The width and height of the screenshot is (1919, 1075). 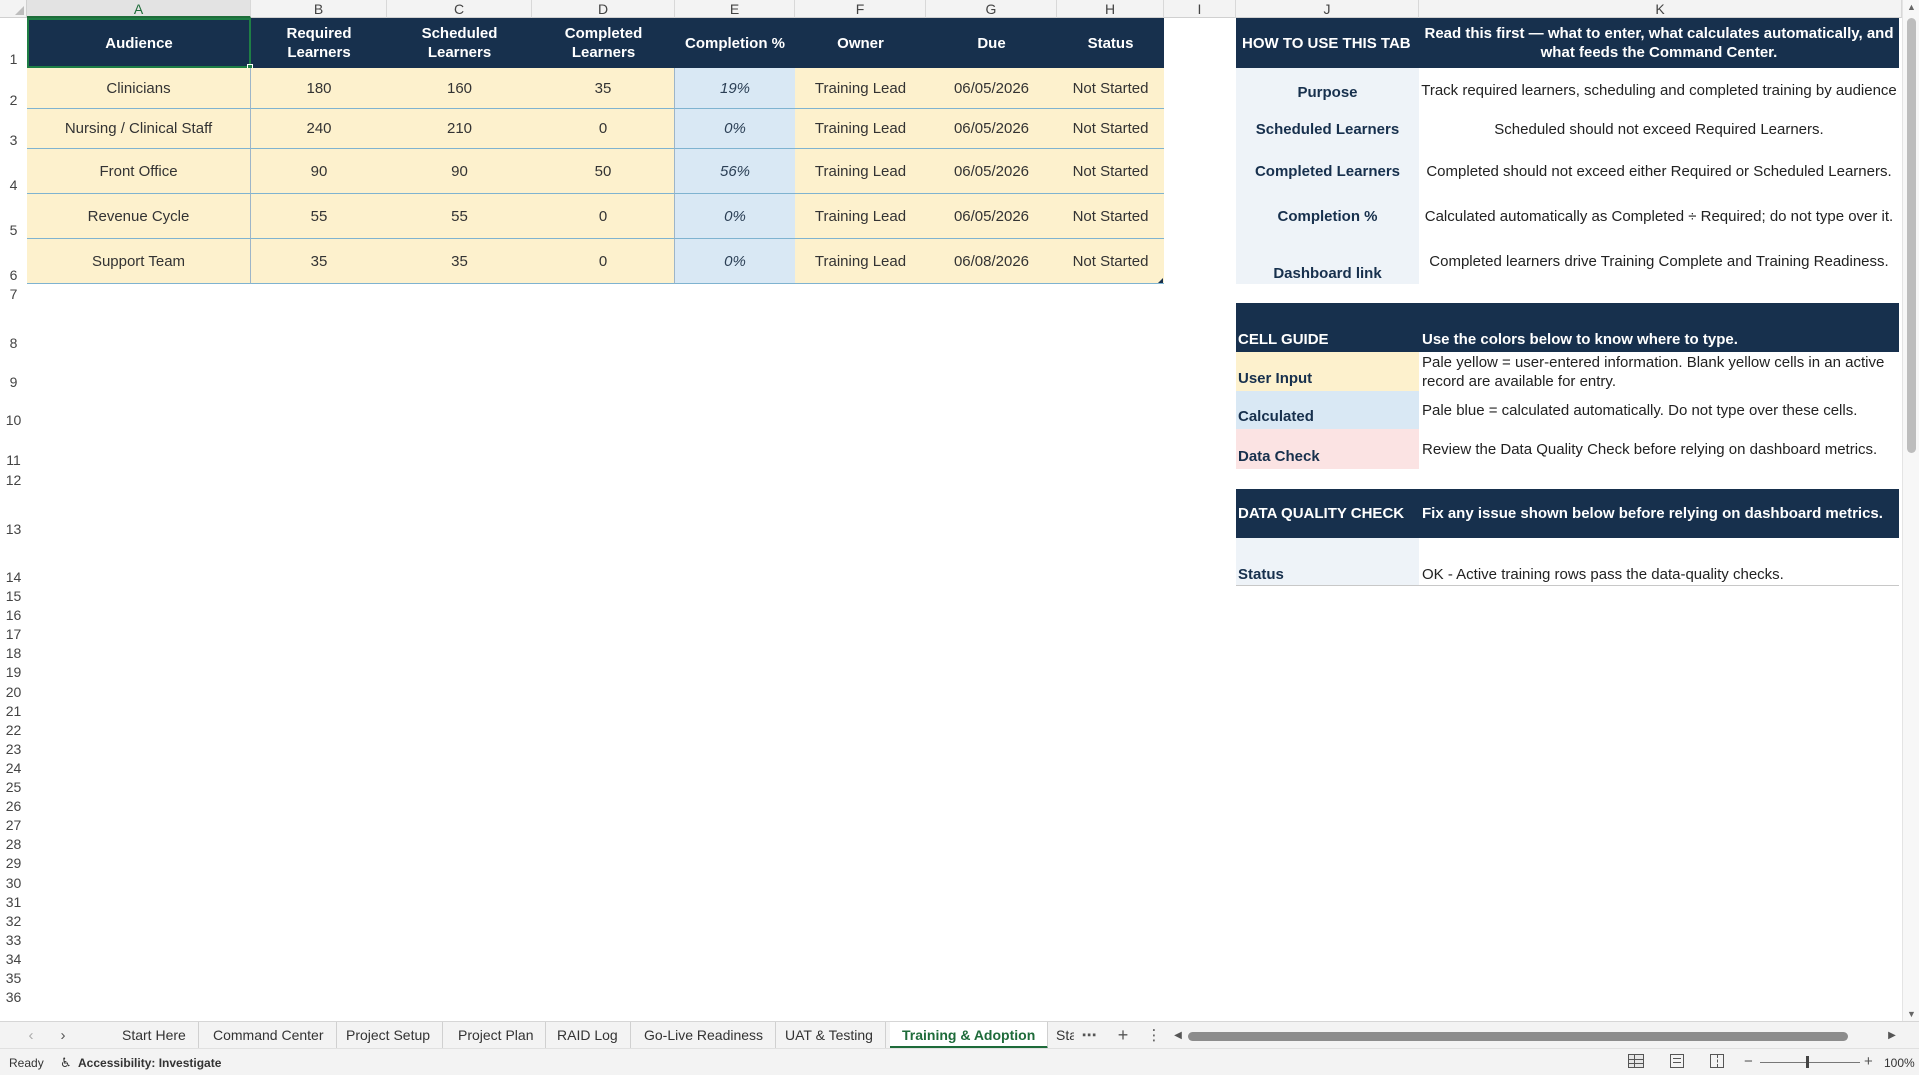 I want to click on row-header: 13, so click(x=13, y=513).